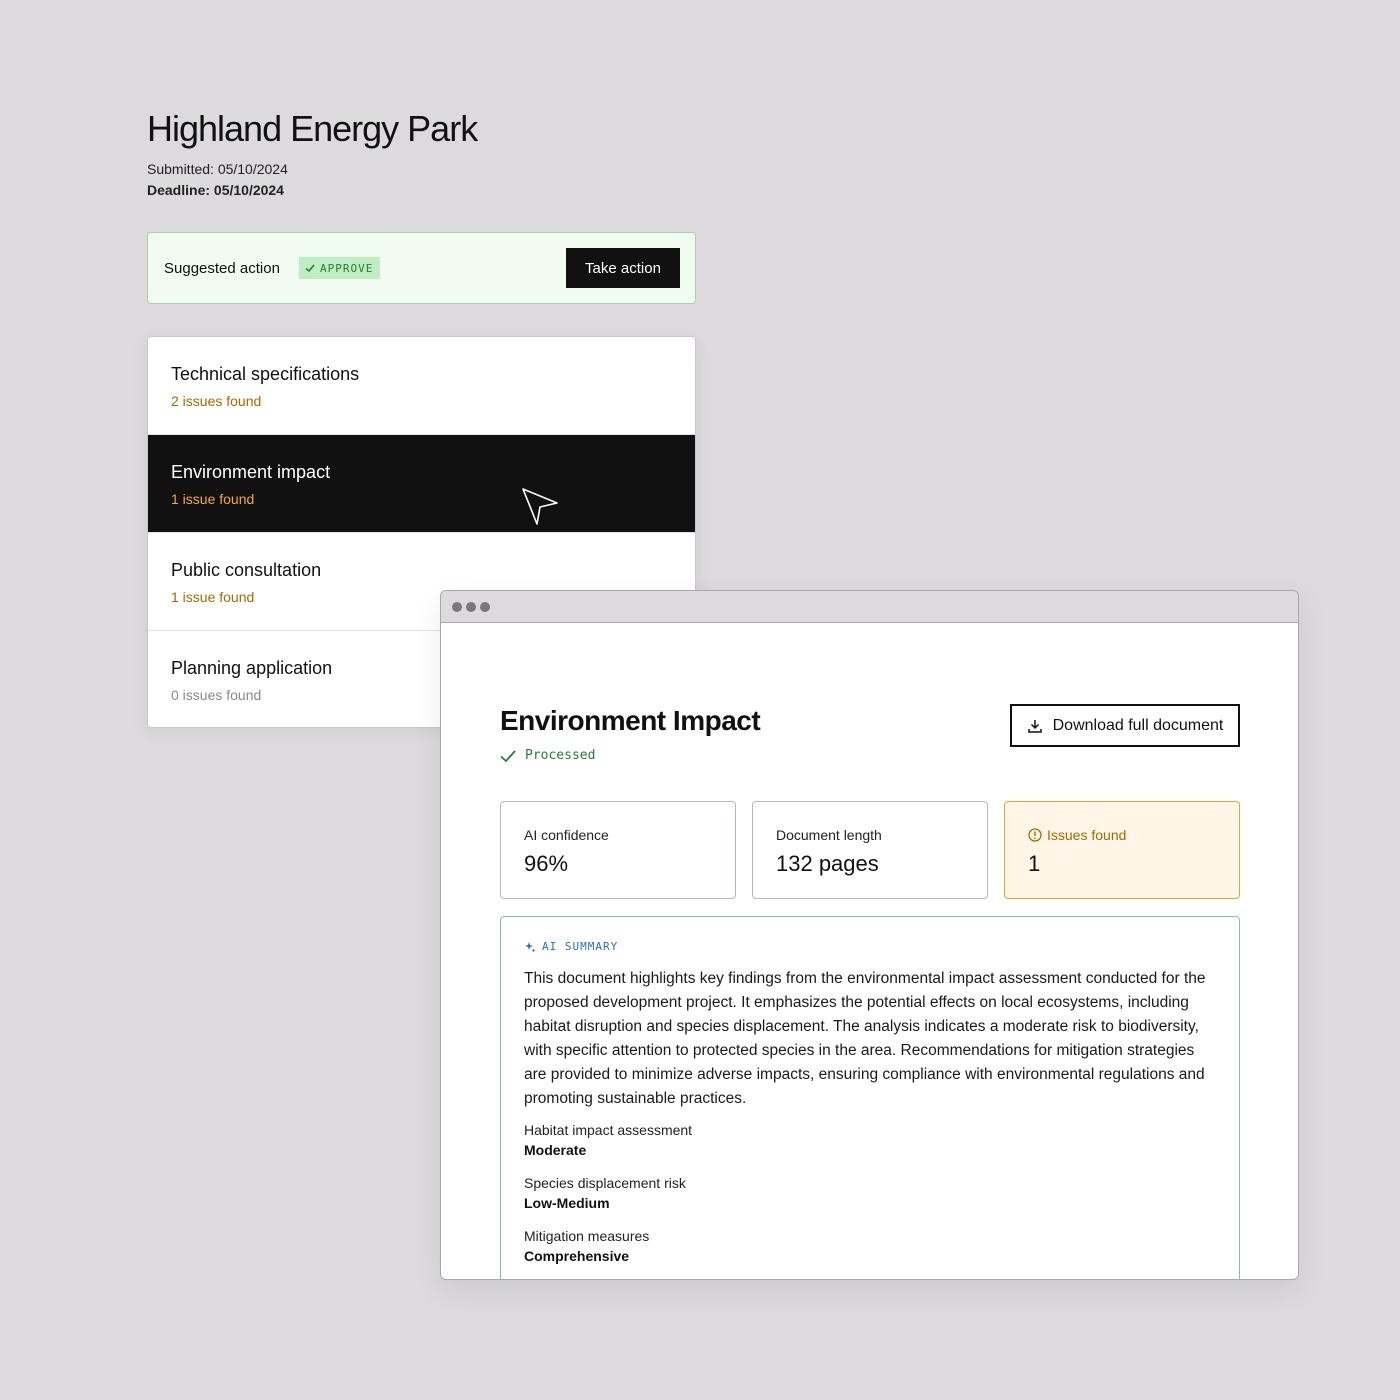  What do you see at coordinates (608, 1140) in the screenshot?
I see `summary-item-habitat: Habitat impact assessment Moderate` at bounding box center [608, 1140].